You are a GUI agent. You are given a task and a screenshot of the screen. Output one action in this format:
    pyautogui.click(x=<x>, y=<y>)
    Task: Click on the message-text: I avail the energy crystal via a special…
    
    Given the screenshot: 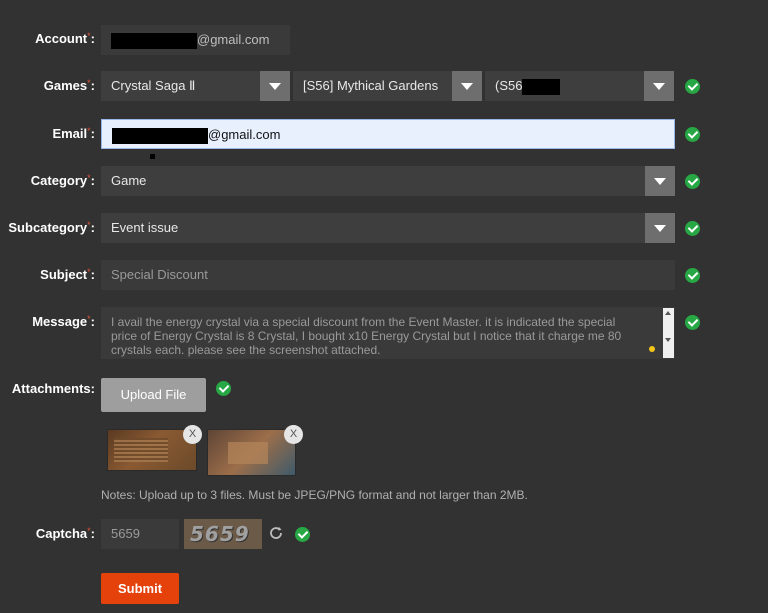 What is the action you would take?
    pyautogui.click(x=366, y=336)
    